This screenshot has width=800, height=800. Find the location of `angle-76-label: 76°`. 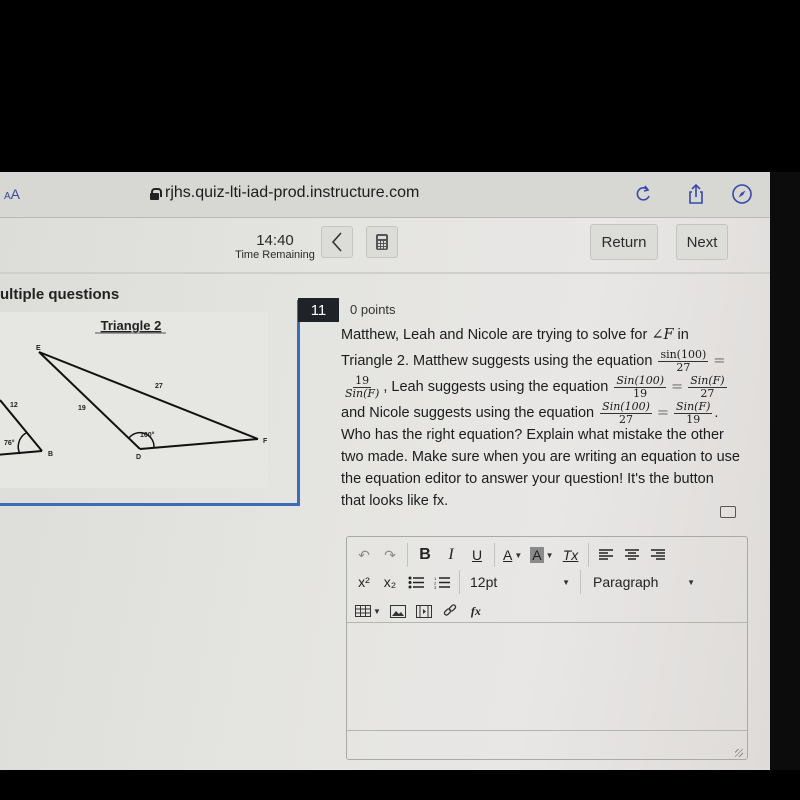

angle-76-label: 76° is located at coordinates (9, 443).